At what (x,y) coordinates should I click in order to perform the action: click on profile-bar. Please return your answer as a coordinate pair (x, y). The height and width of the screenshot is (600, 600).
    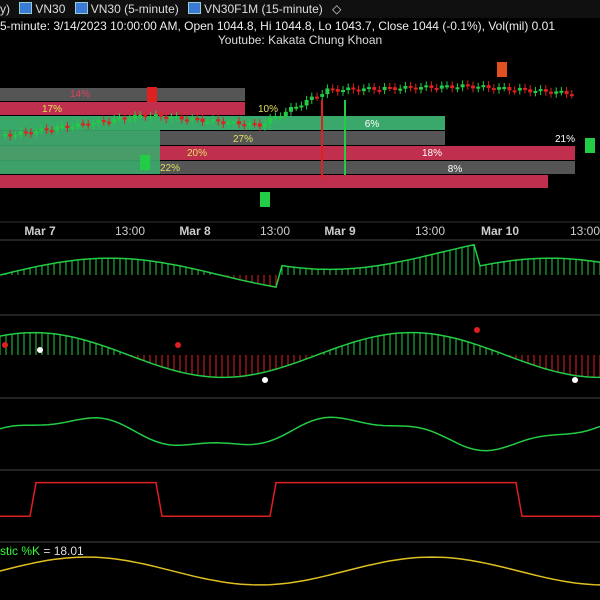
    Looking at the image, I should click on (274, 181).